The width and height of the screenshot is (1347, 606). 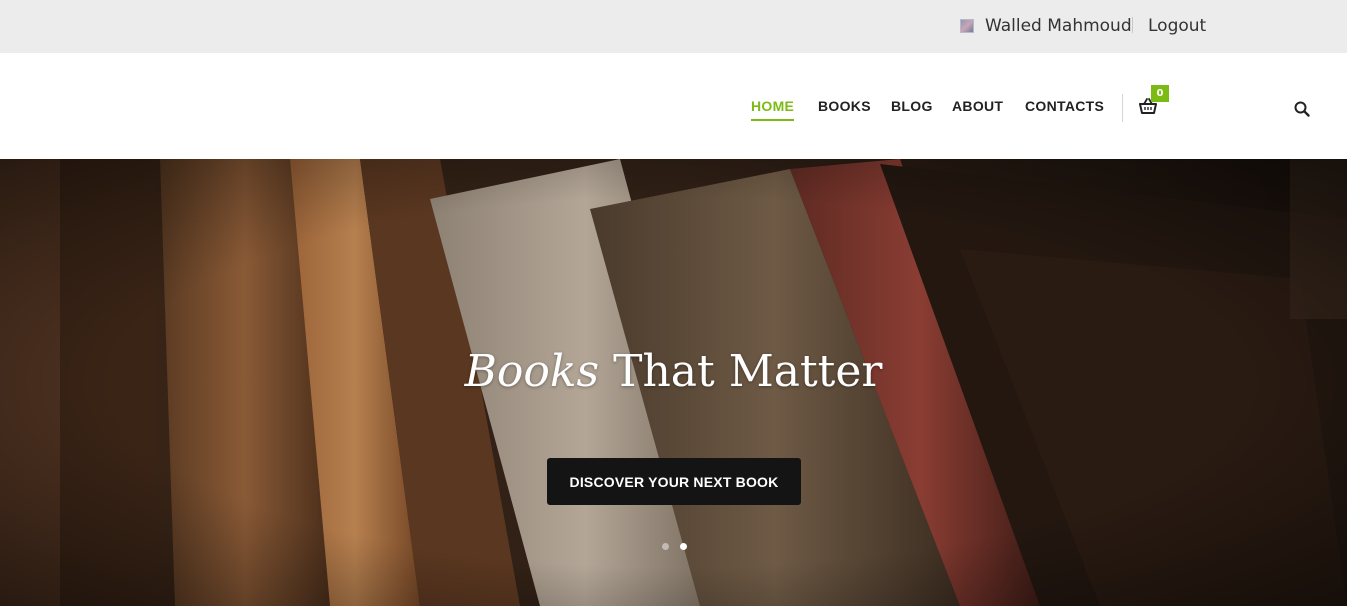 I want to click on nav-about: ABOUT, so click(x=977, y=108).